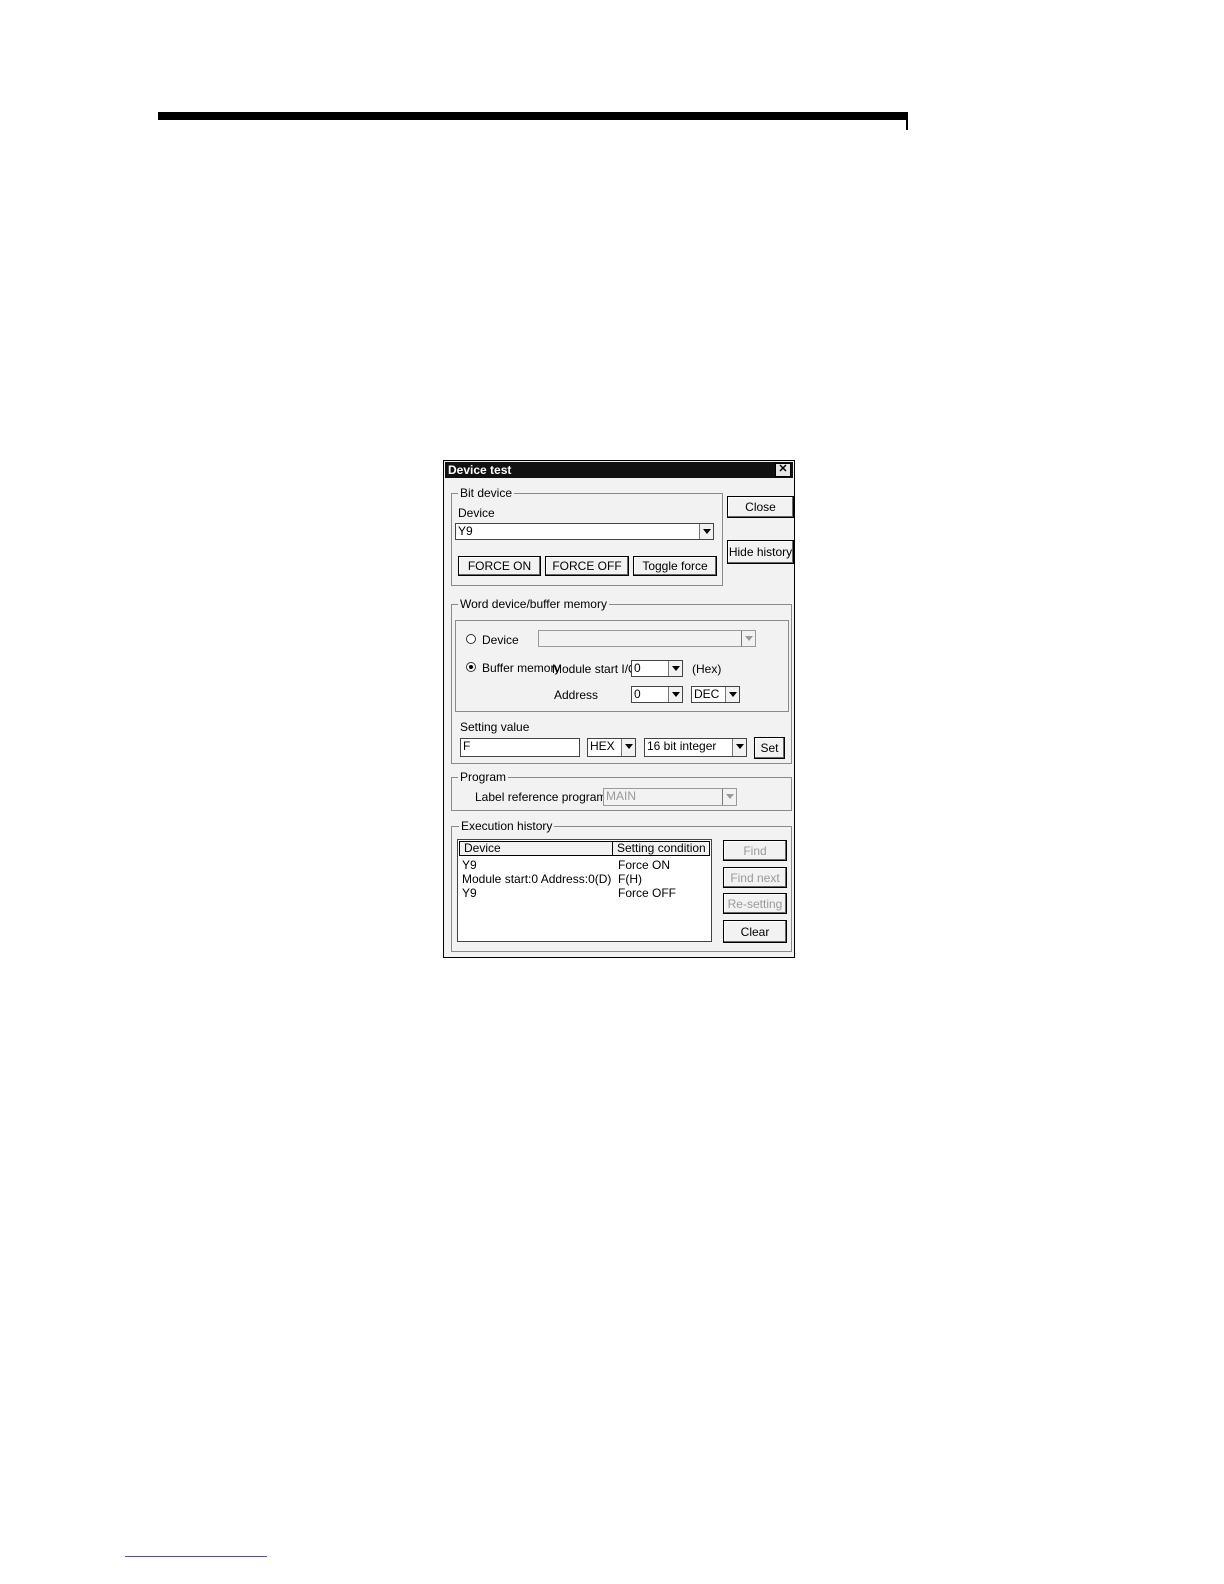 The image size is (1224, 1584). What do you see at coordinates (471, 639) in the screenshot?
I see `device-radio` at bounding box center [471, 639].